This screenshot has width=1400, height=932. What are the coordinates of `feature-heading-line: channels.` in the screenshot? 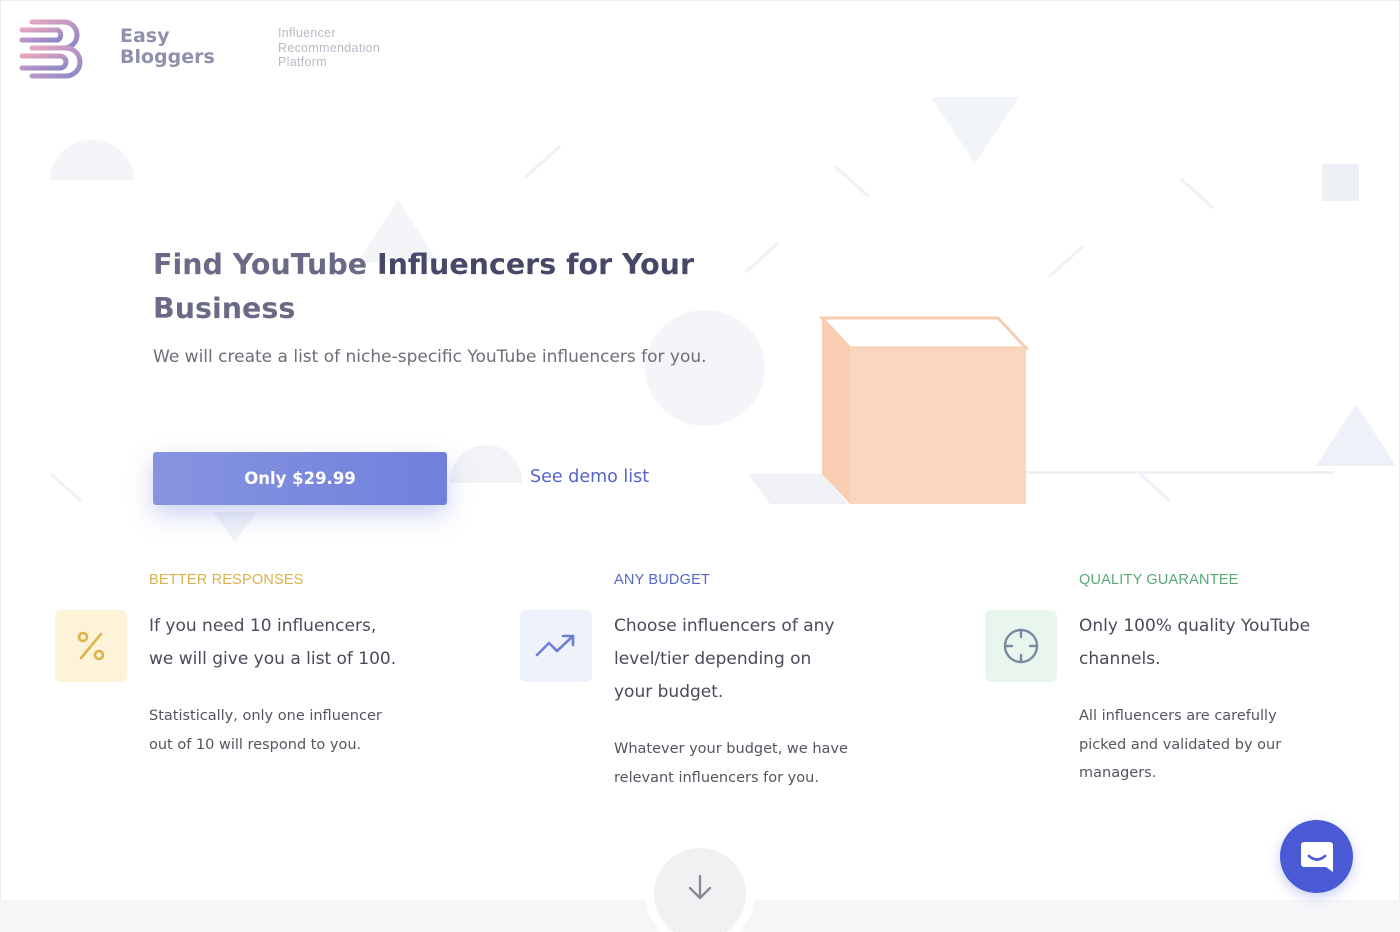 It's located at (1120, 659).